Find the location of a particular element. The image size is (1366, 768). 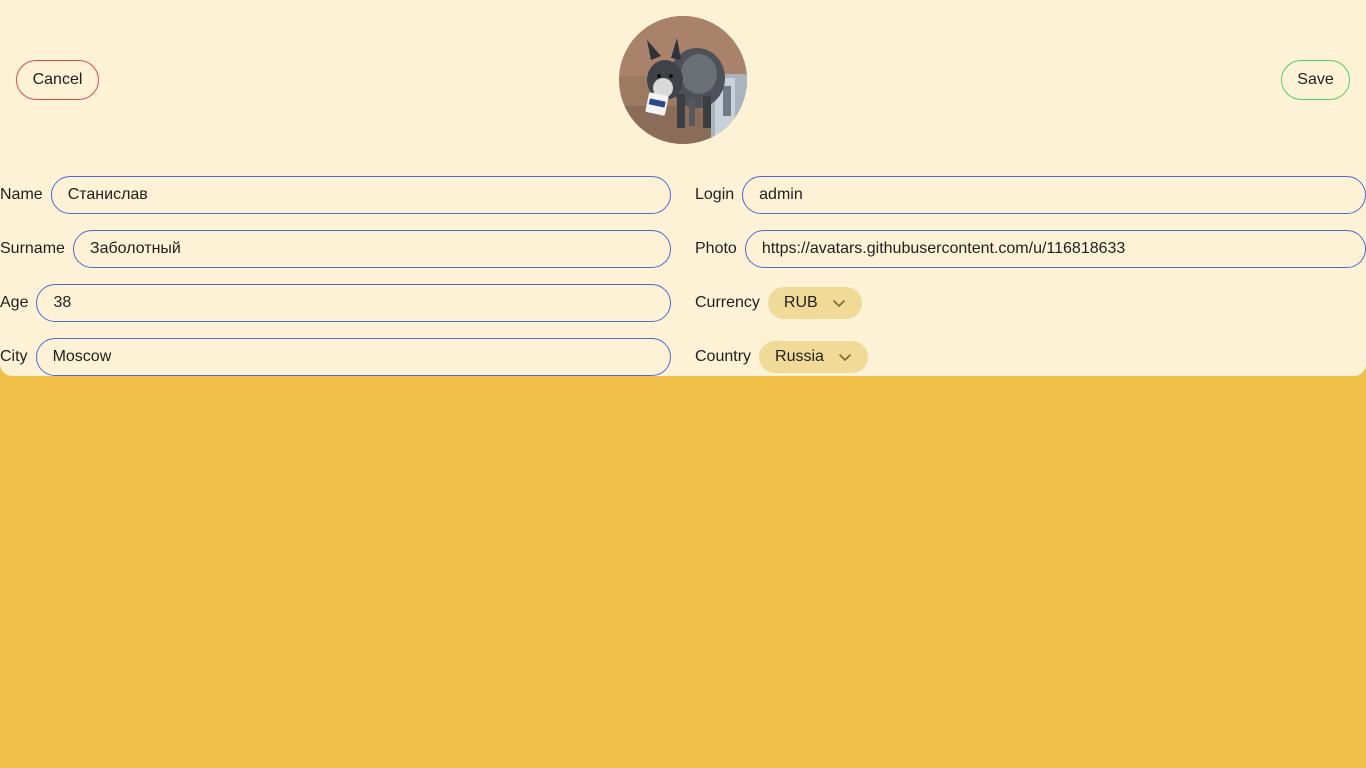

city-row: City is located at coordinates (335, 357).